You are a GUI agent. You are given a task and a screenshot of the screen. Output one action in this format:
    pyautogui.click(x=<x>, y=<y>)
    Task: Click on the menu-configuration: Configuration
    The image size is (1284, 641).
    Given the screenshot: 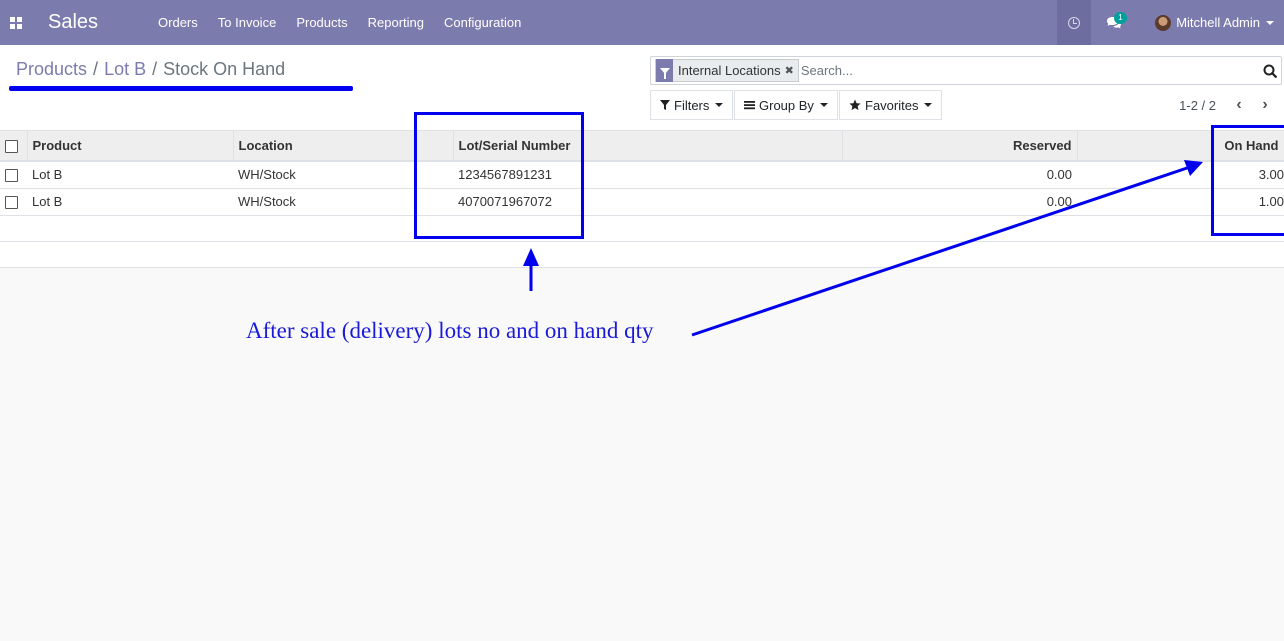 What is the action you would take?
    pyautogui.click(x=482, y=22)
    